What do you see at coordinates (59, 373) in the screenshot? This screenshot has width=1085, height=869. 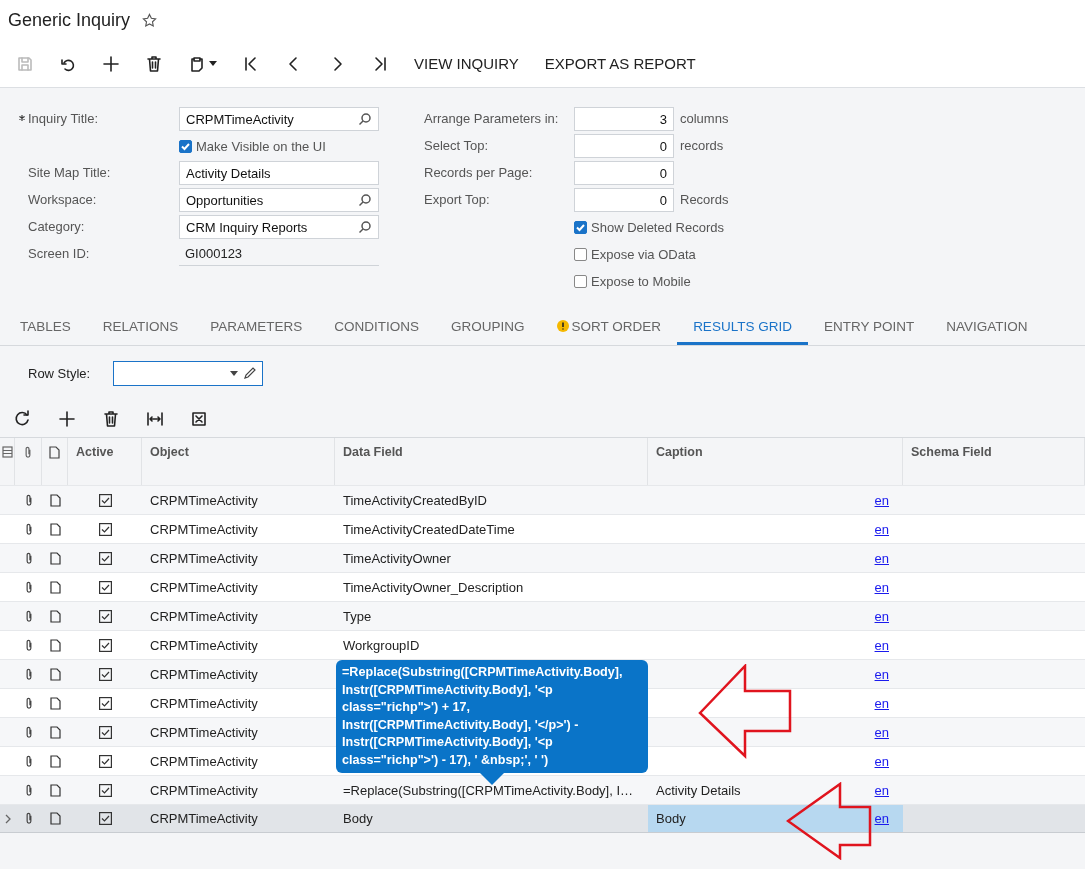 I see `field-label: Row Style:` at bounding box center [59, 373].